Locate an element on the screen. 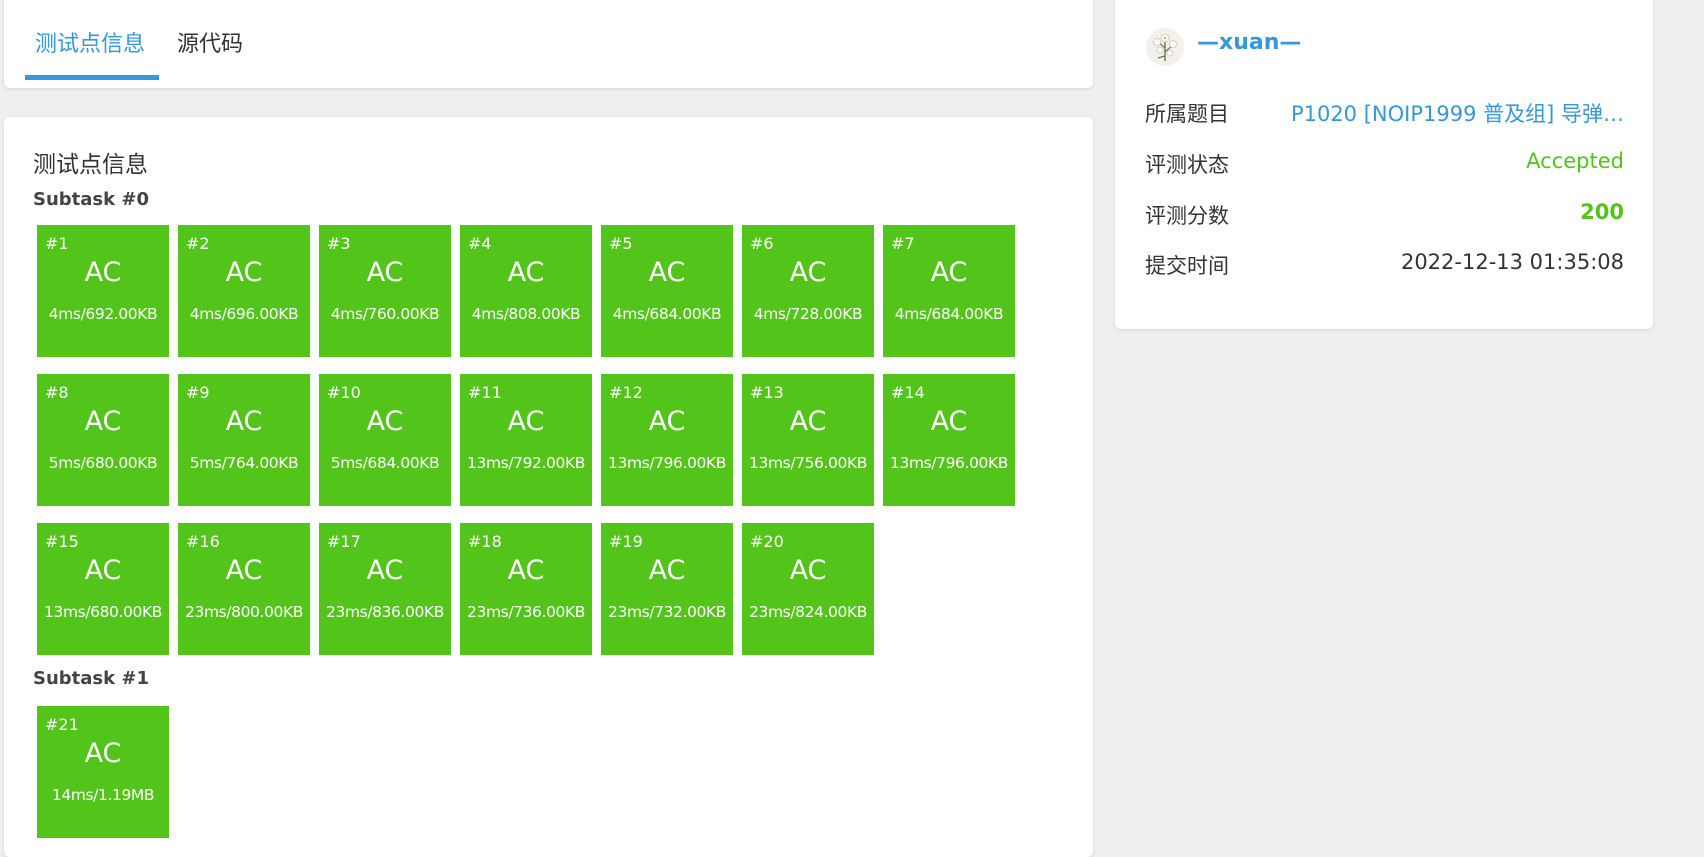  score-label: 评测分数 is located at coordinates (1187, 216).